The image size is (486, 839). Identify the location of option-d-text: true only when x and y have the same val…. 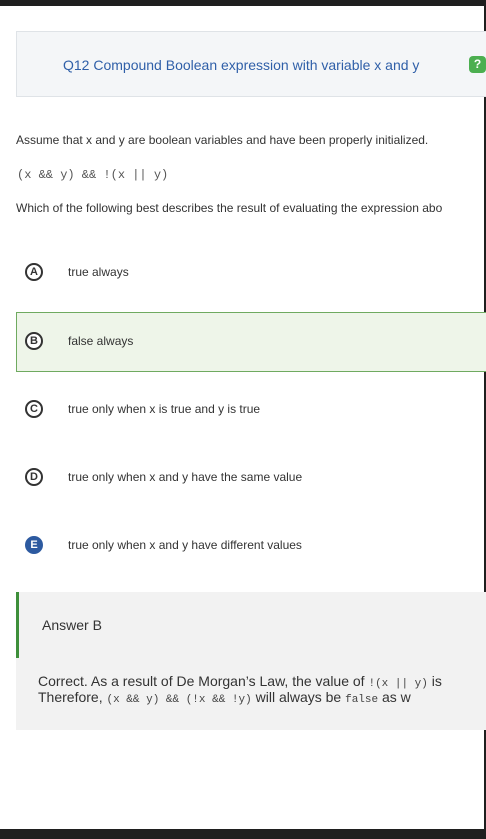
(185, 477).